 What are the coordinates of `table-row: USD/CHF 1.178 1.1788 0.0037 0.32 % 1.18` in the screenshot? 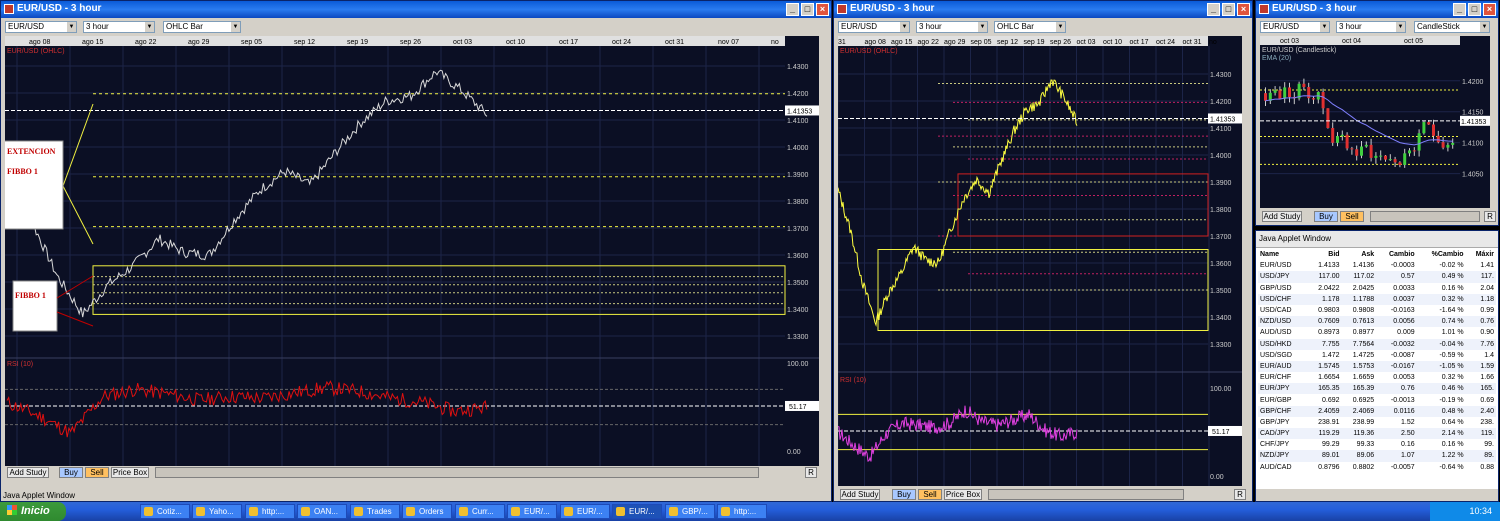 It's located at (1377, 299).